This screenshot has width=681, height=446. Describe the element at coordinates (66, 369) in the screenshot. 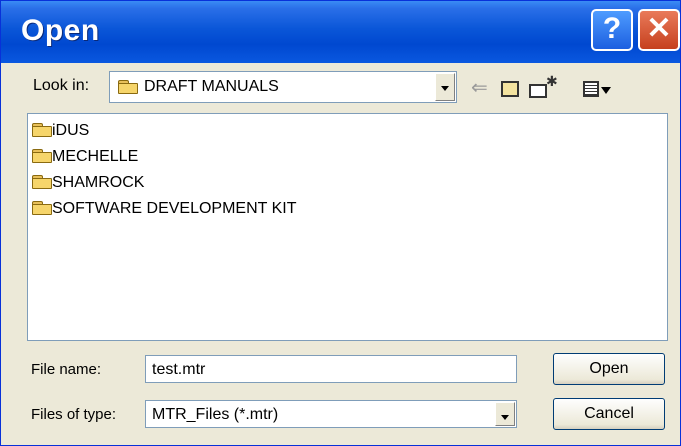

I see `file-name-label: File name:` at that location.